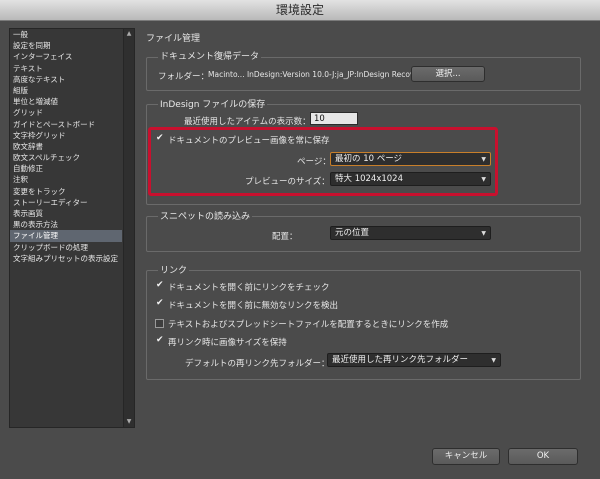  What do you see at coordinates (66, 90) in the screenshot?
I see `sidebar-item: 組版` at bounding box center [66, 90].